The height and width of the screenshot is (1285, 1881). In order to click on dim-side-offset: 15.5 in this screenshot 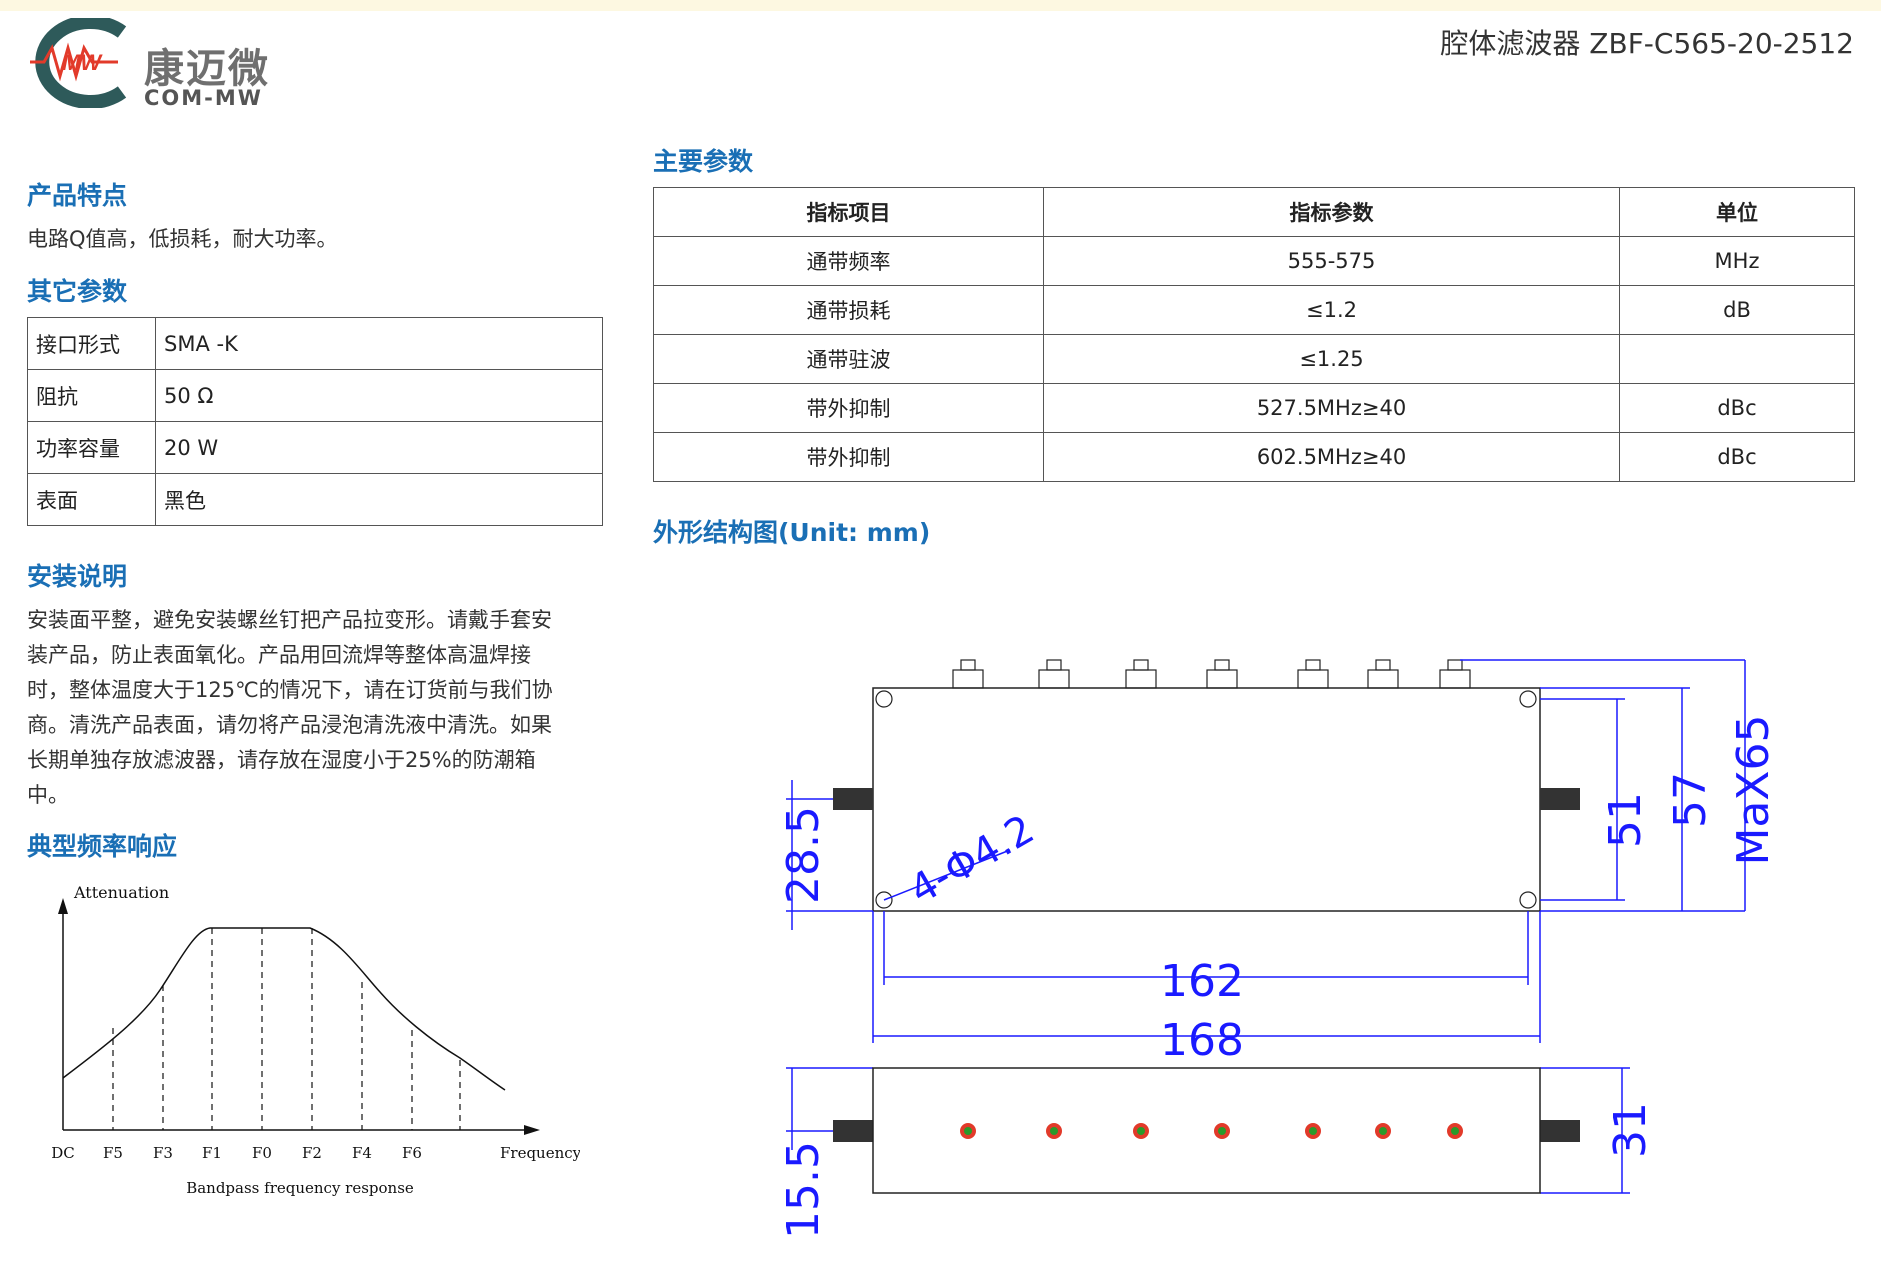, I will do `click(803, 1190)`.